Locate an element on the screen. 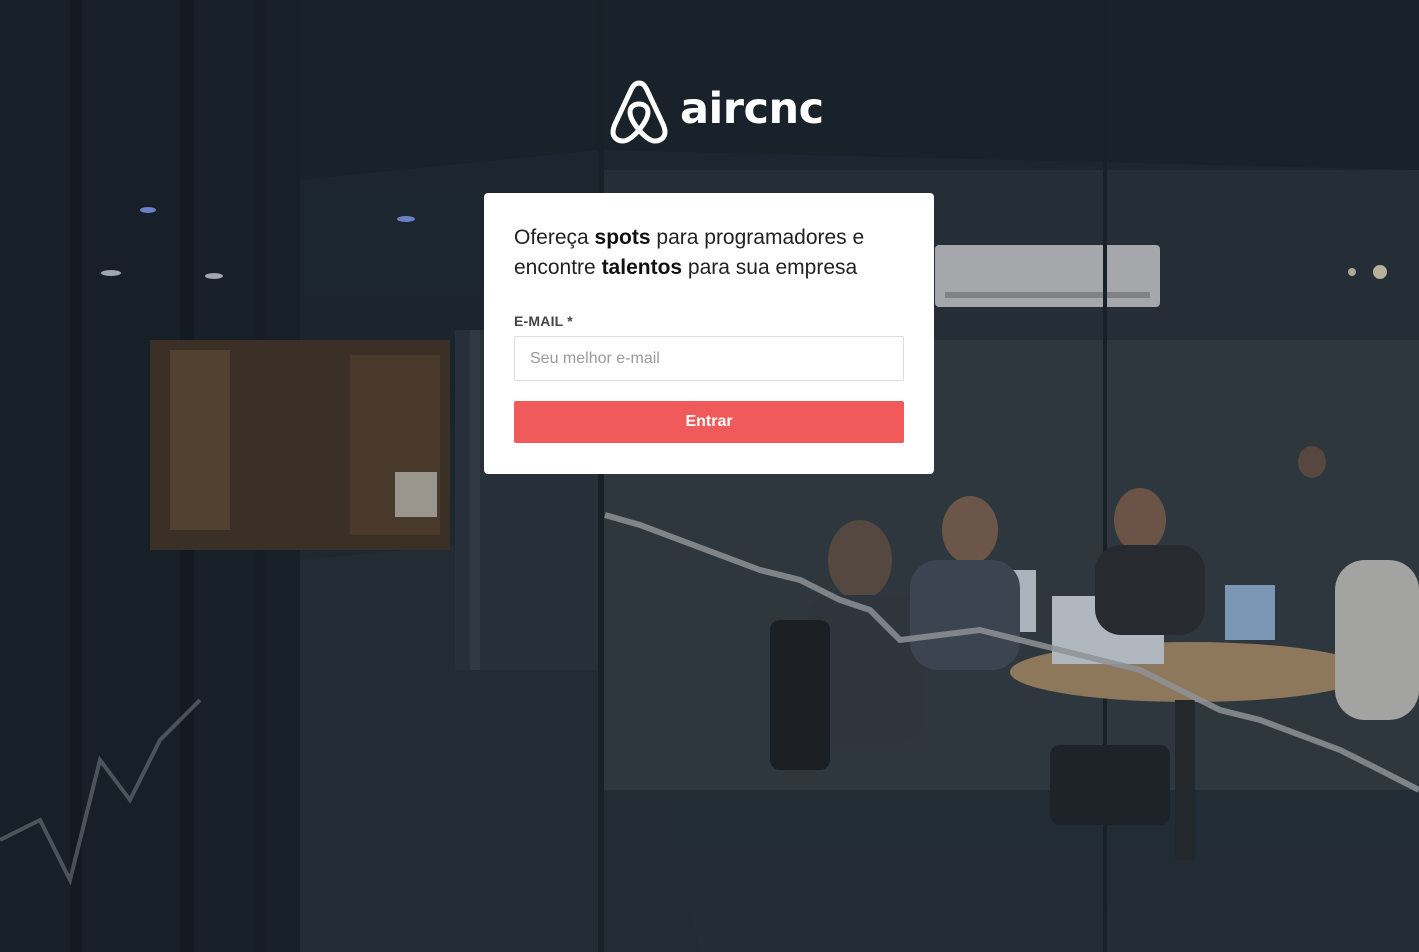 This screenshot has height=952, width=1419. brand-name: aircnc is located at coordinates (752, 108).